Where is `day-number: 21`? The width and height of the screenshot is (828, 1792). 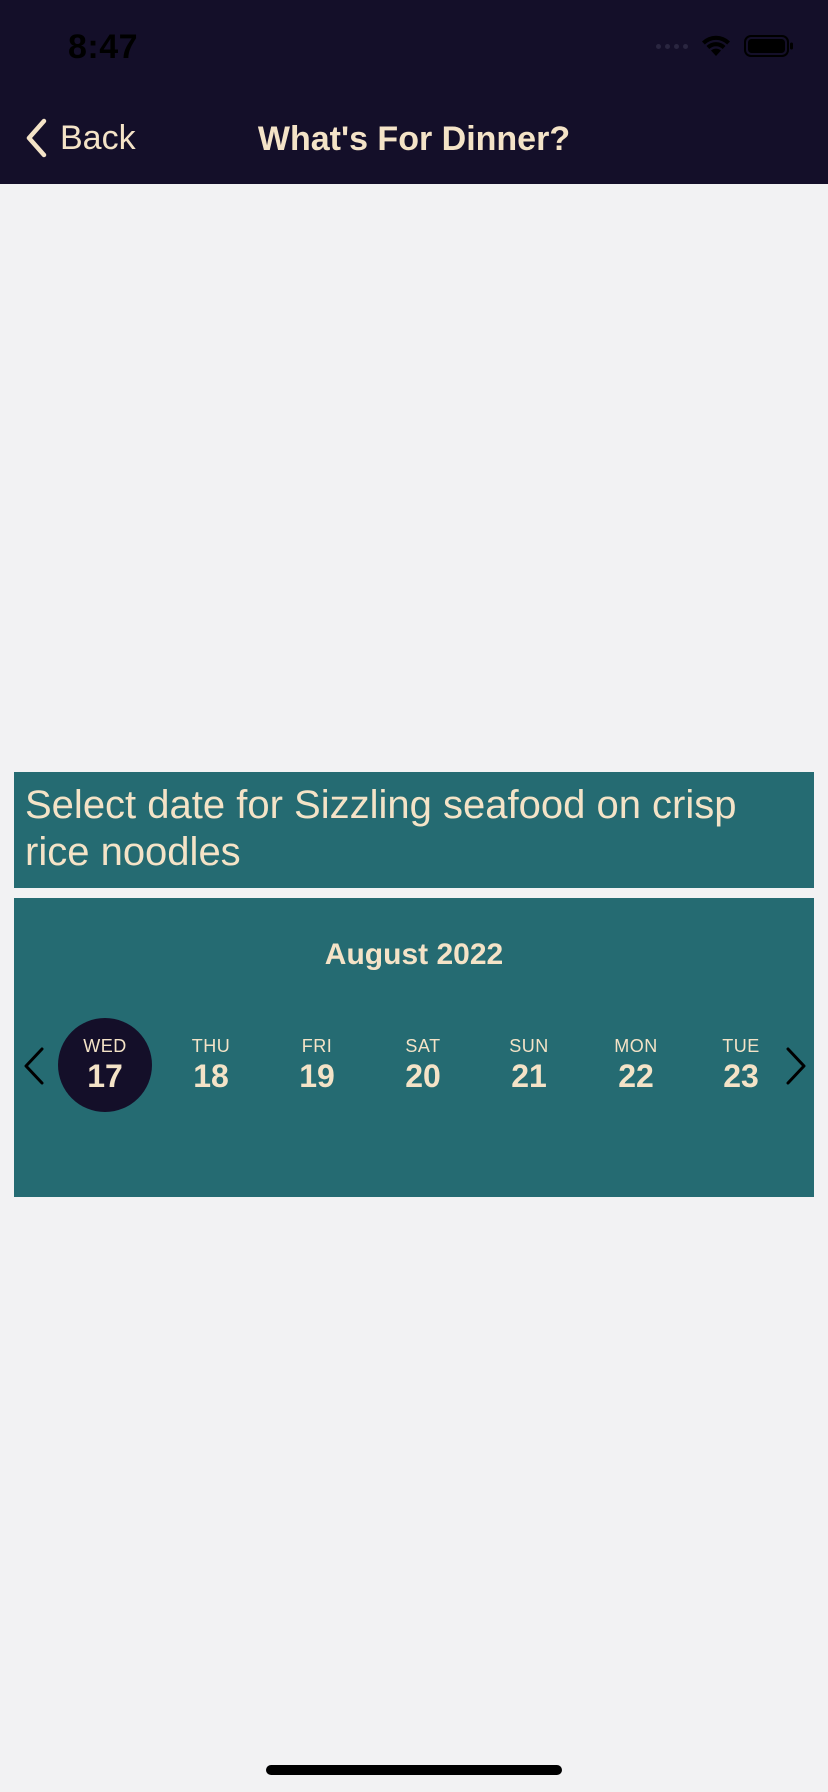 day-number: 21 is located at coordinates (529, 1076).